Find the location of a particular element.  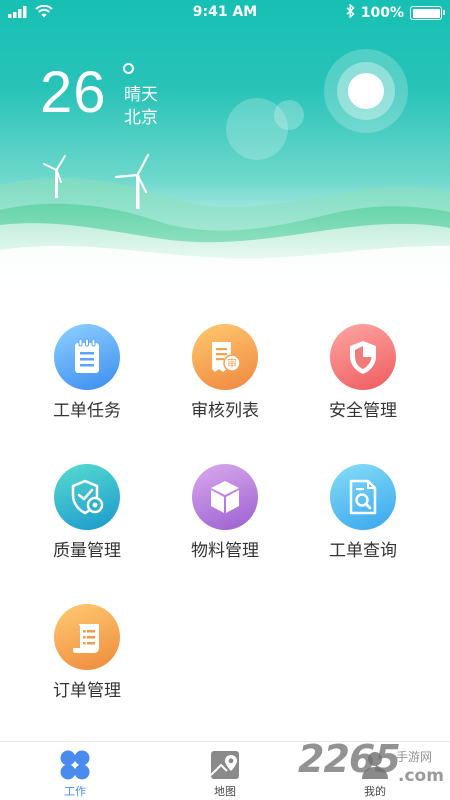

temperature: 26 is located at coordinates (73, 92).